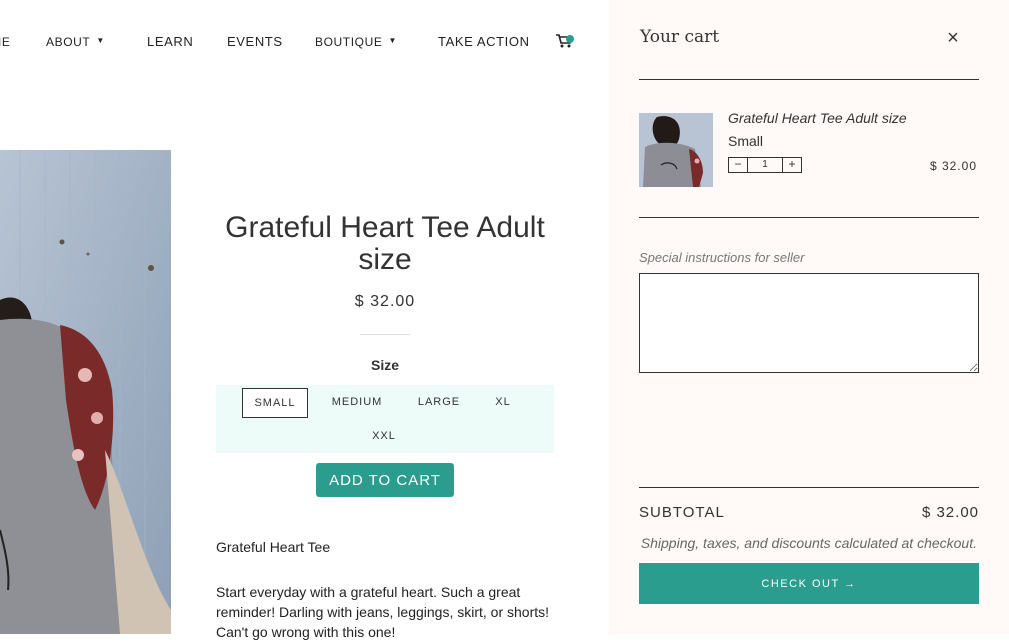 This screenshot has height=642, width=1009. I want to click on nav-boutique: BOUTIQUE ▼, so click(356, 42).